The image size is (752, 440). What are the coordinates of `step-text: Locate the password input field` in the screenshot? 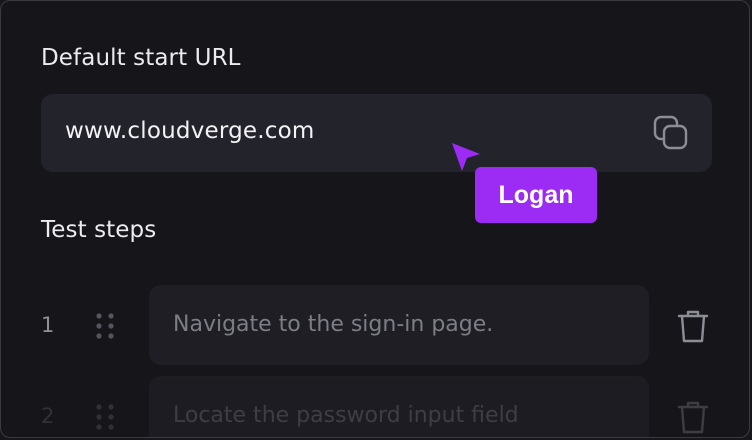 It's located at (346, 415).